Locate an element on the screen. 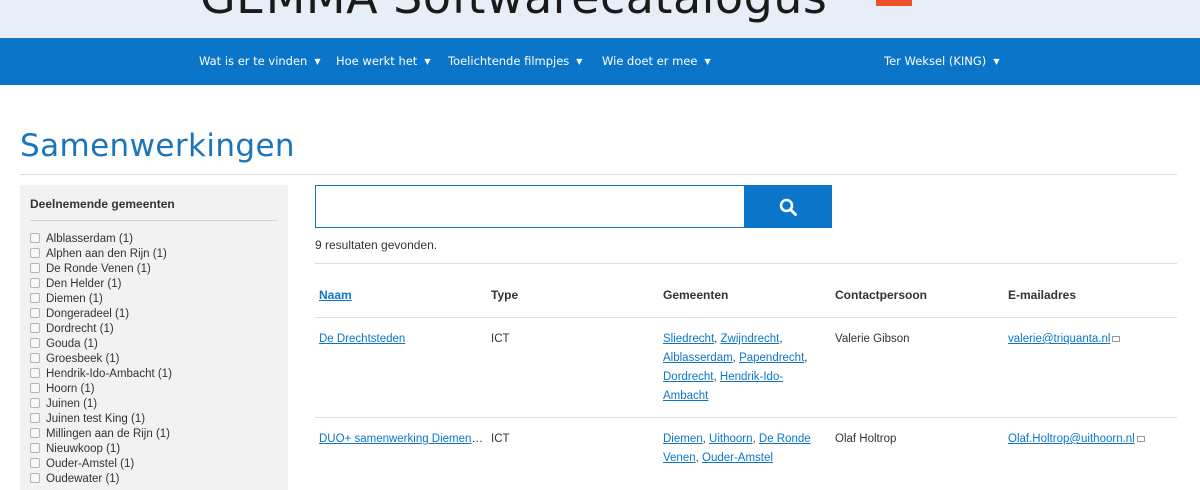  filter-label: Diemen (1) is located at coordinates (74, 299).